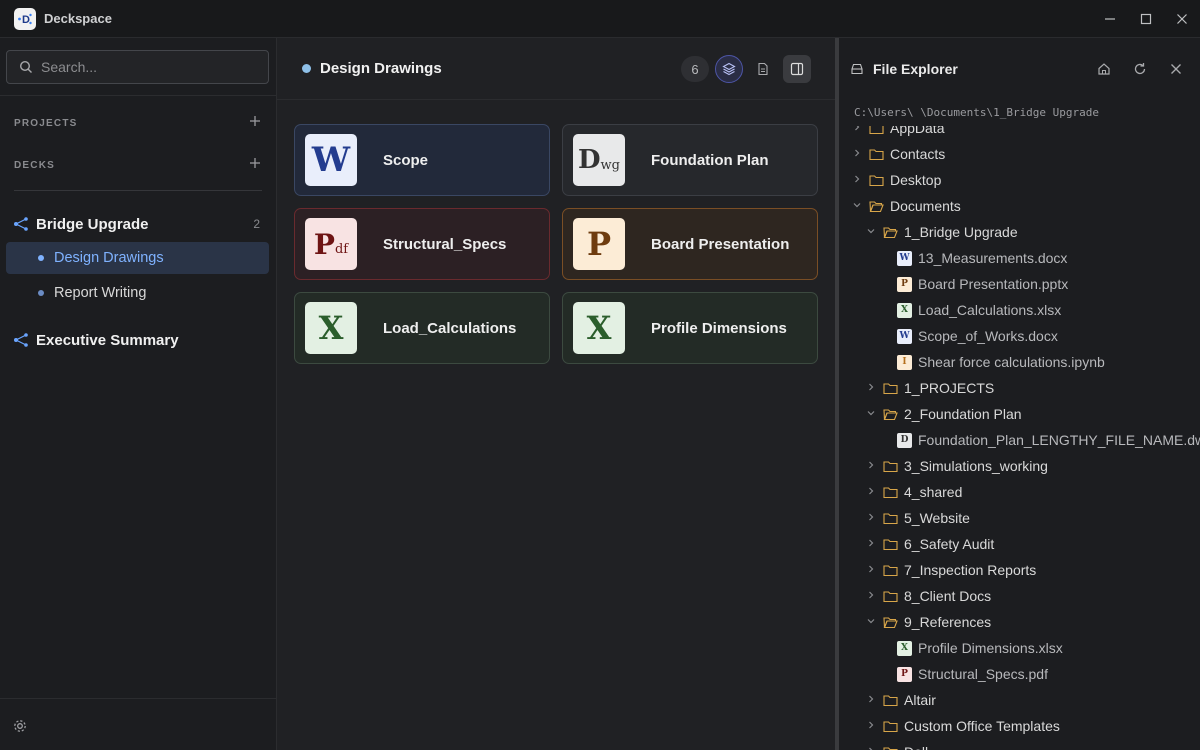  I want to click on card-board-presentation: P Board Presentation, so click(690, 244).